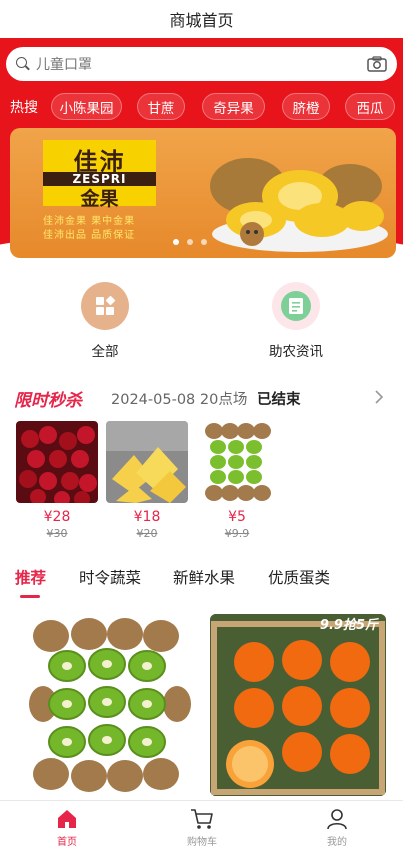 The width and height of the screenshot is (403, 852). Describe the element at coordinates (110, 705) in the screenshot. I see `kiwi-product-image` at that location.